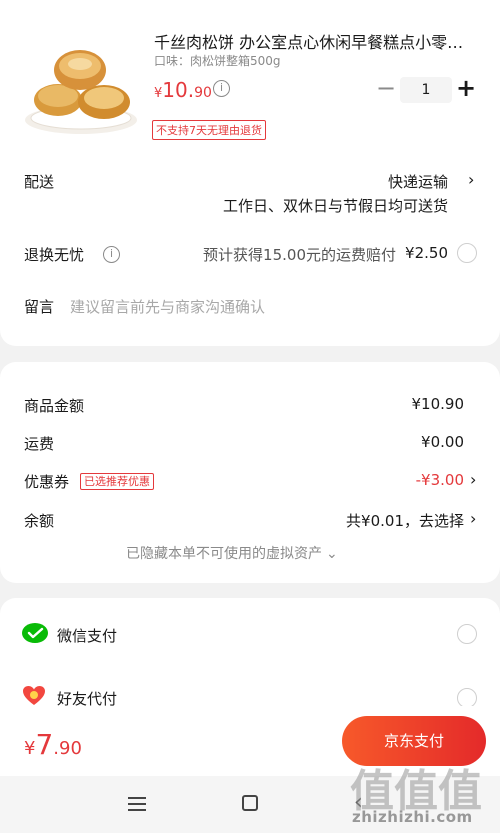 The height and width of the screenshot is (833, 500). What do you see at coordinates (442, 442) in the screenshot?
I see `shipping-value: ¥0.00` at bounding box center [442, 442].